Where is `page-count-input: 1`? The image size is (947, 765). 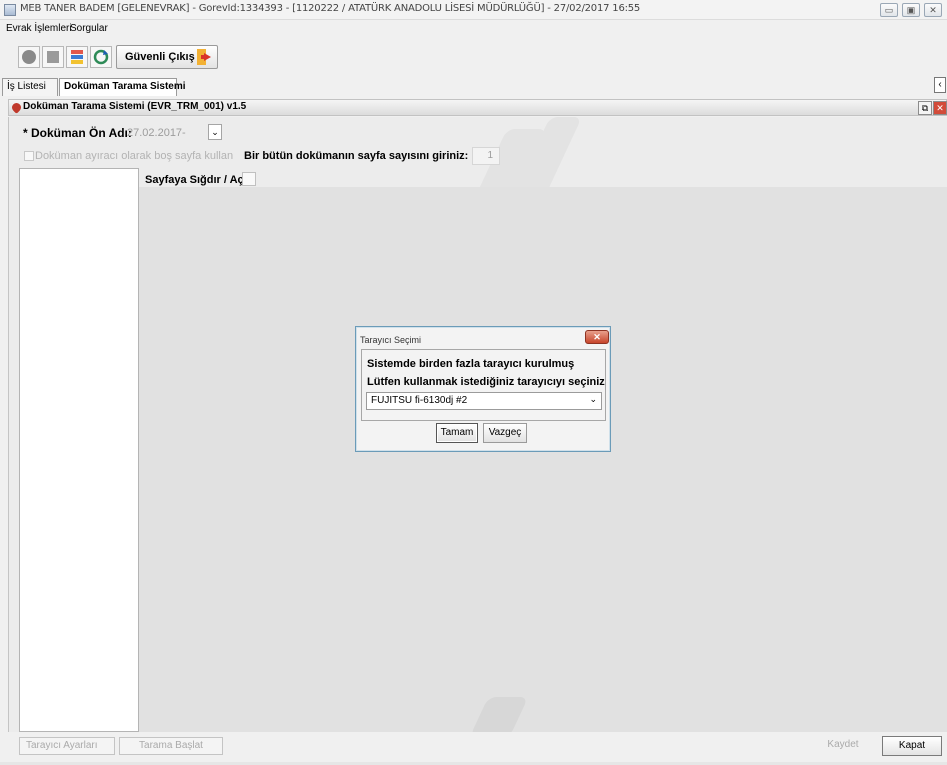 page-count-input: 1 is located at coordinates (486, 156).